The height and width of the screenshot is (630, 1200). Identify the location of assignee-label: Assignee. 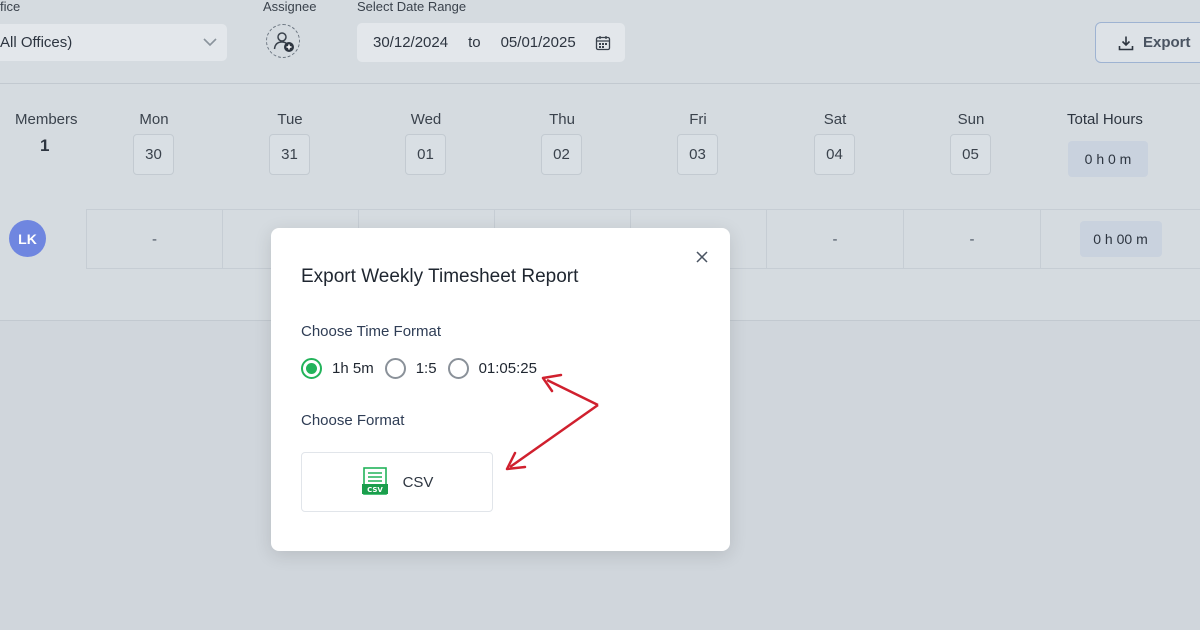
(290, 7).